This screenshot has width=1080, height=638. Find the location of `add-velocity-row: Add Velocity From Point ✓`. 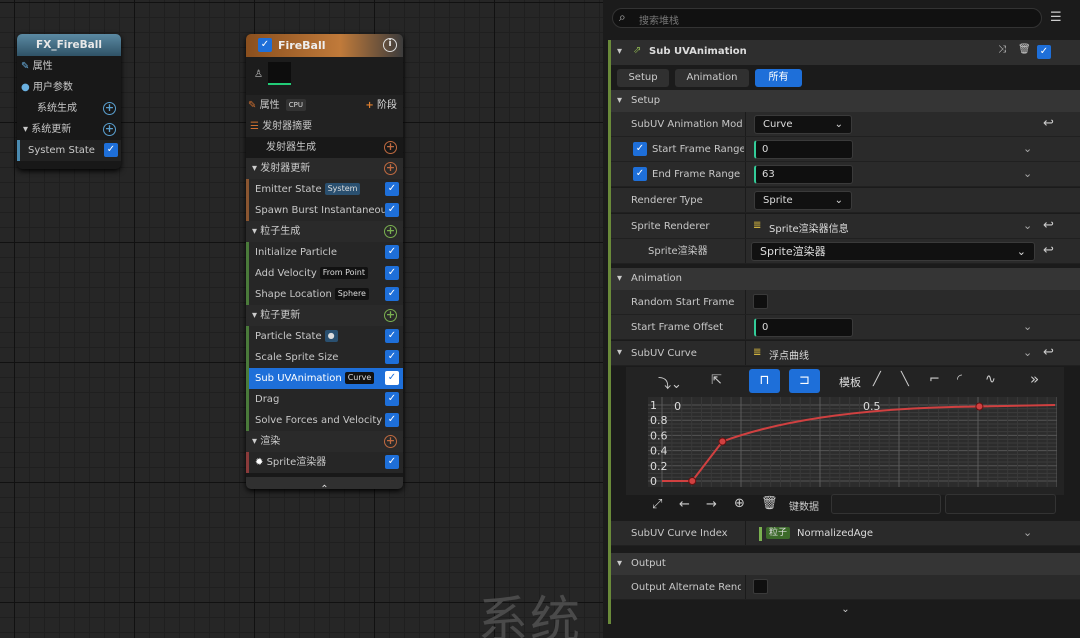

add-velocity-row: Add Velocity From Point ✓ is located at coordinates (324, 273).